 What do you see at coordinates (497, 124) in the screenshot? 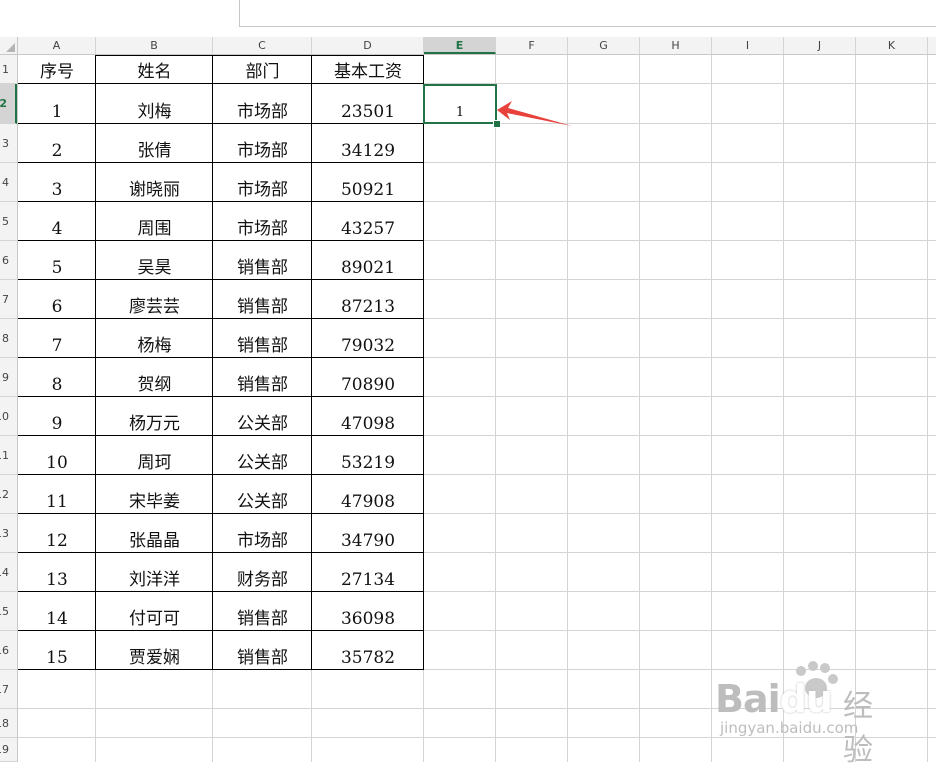
I see `fill-handle` at bounding box center [497, 124].